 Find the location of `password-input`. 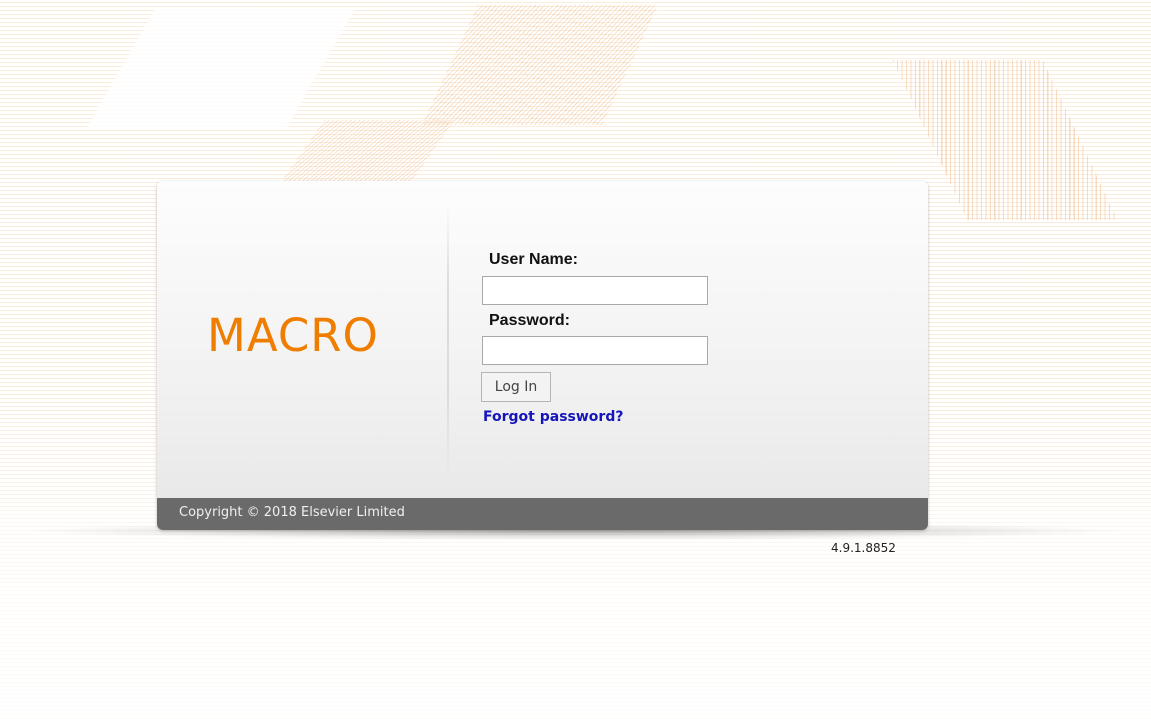

password-input is located at coordinates (595, 350).